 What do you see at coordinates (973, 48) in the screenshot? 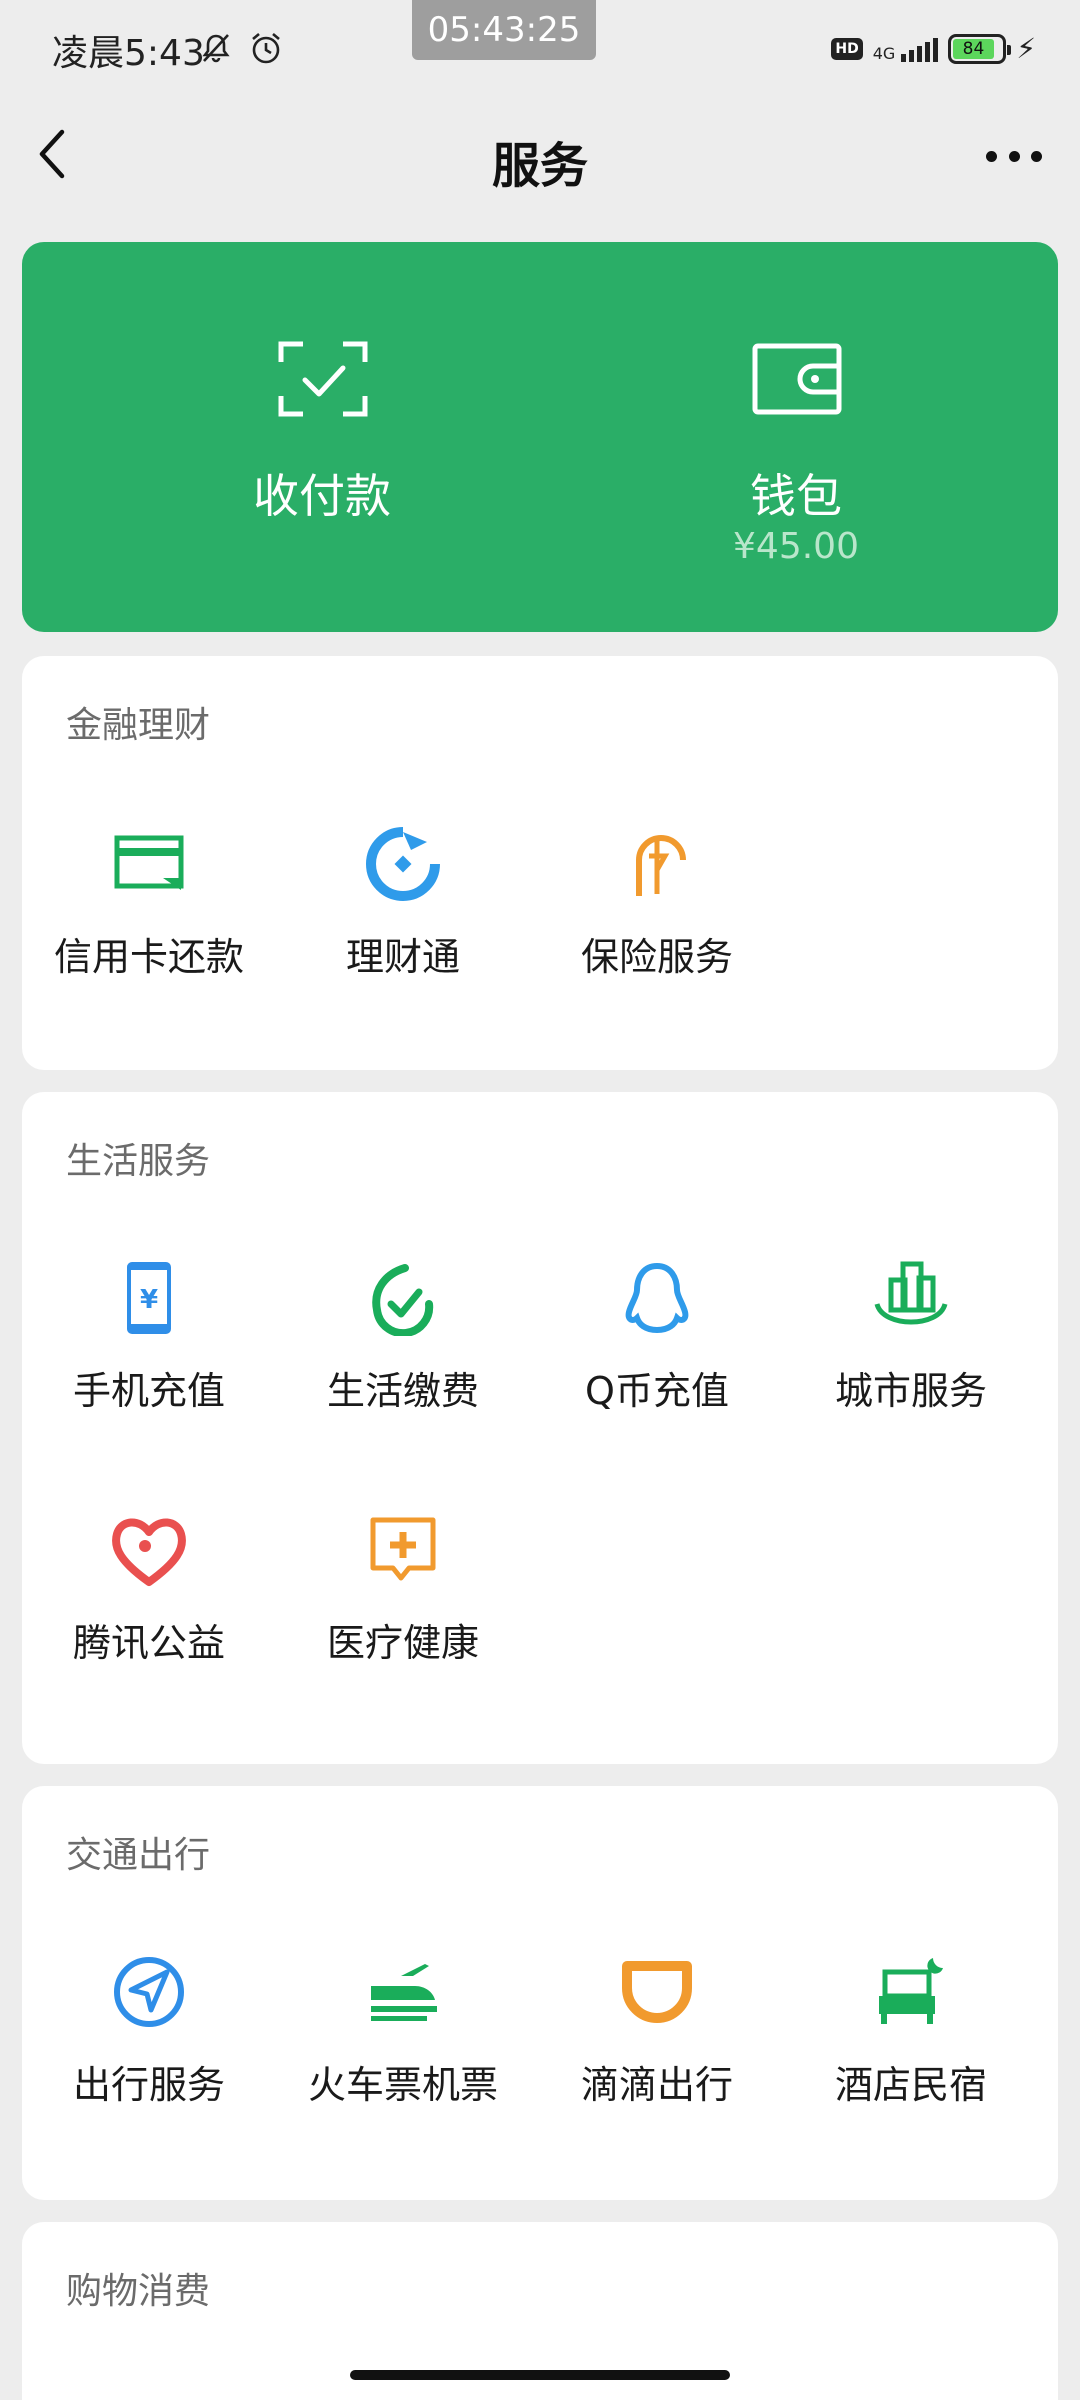
I see `battery-level: 84` at bounding box center [973, 48].